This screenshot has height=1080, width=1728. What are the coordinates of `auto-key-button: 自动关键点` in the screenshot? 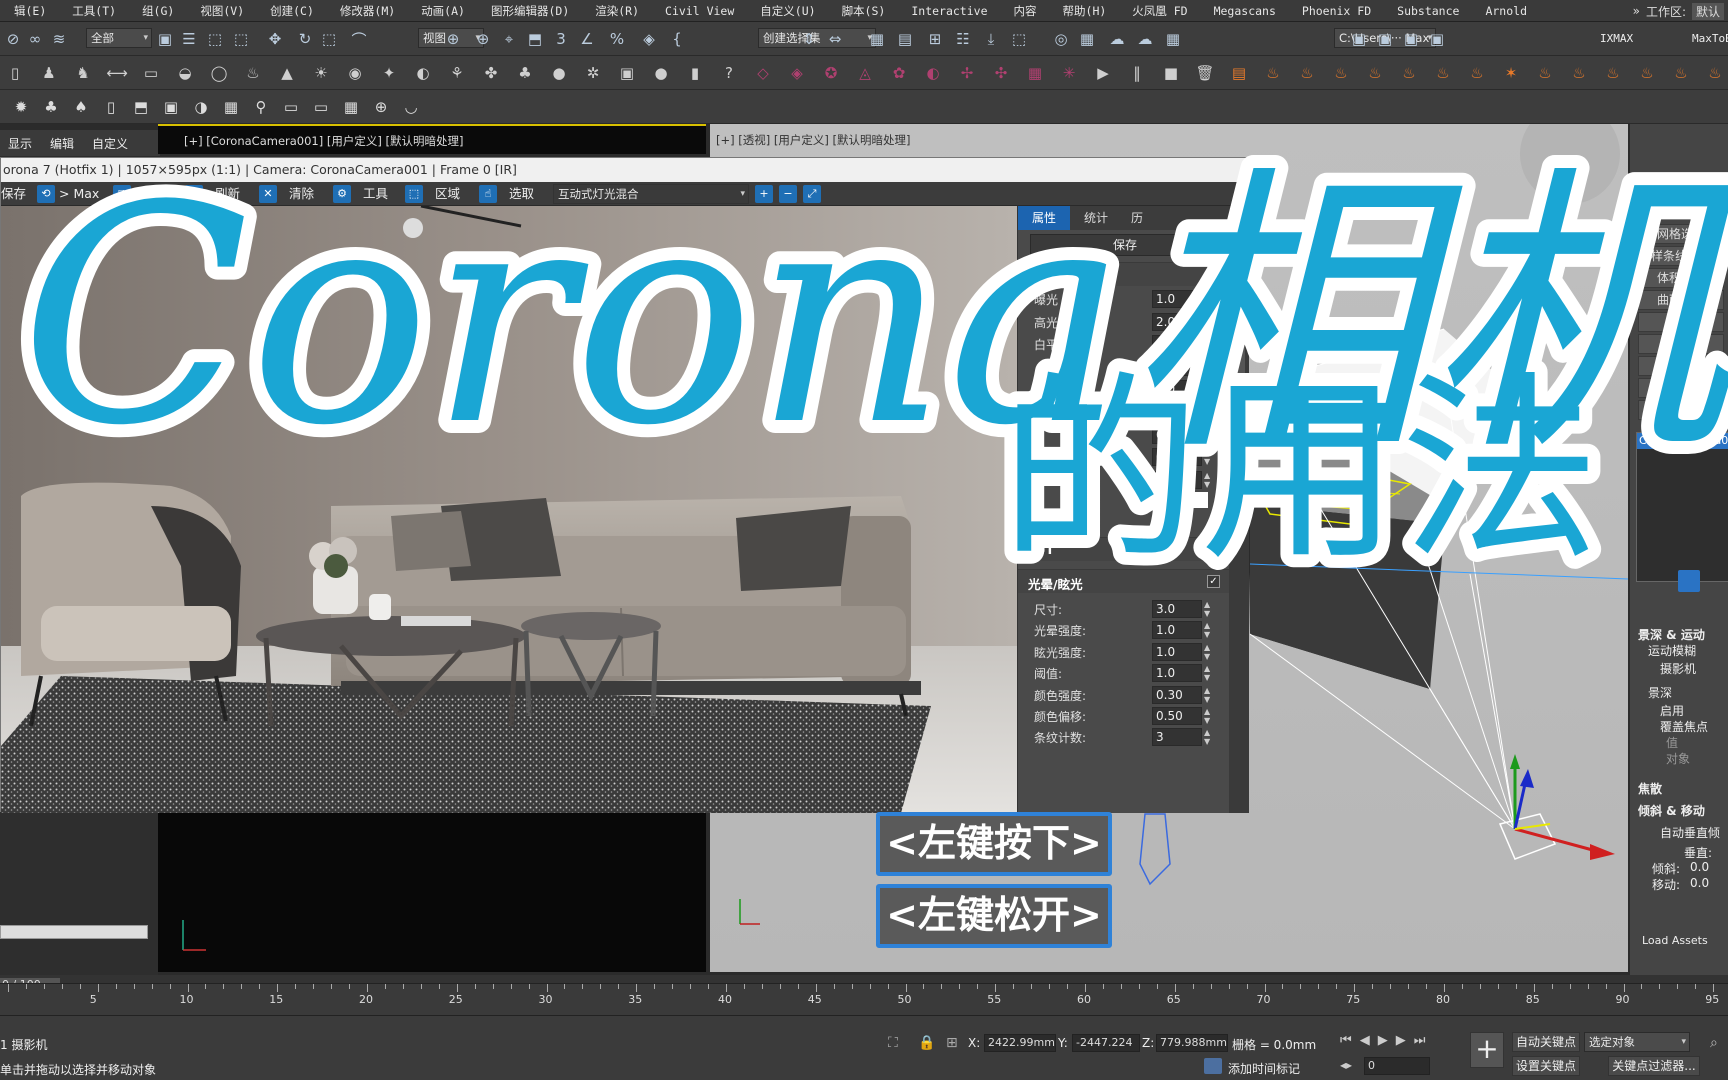 It's located at (1546, 1042).